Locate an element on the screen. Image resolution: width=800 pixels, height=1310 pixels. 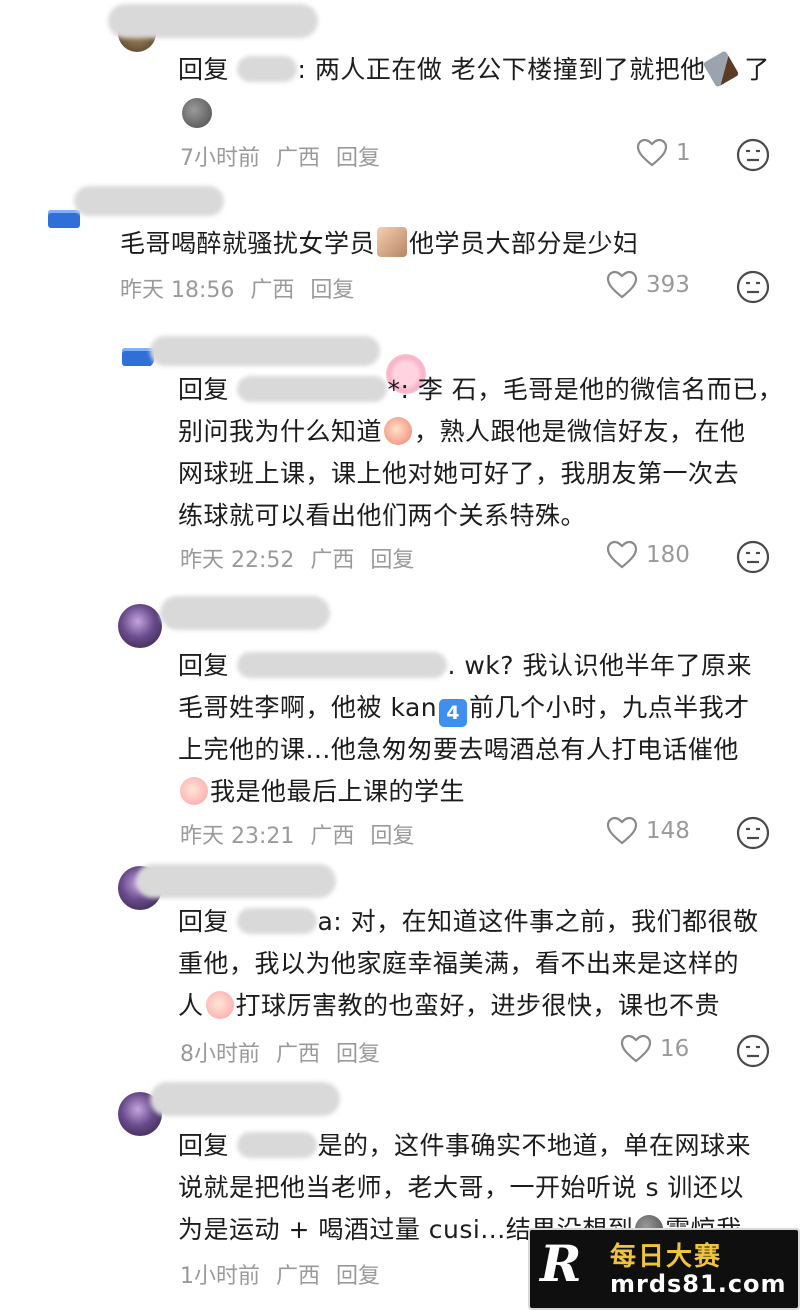
like-button: 180 is located at coordinates (648, 555).